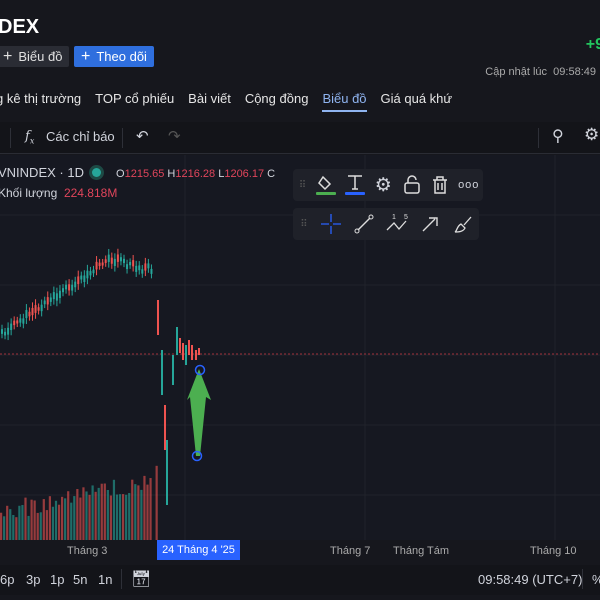 The width and height of the screenshot is (600, 600). Describe the element at coordinates (7, 579) in the screenshot. I see `range-6p: 6p` at that location.